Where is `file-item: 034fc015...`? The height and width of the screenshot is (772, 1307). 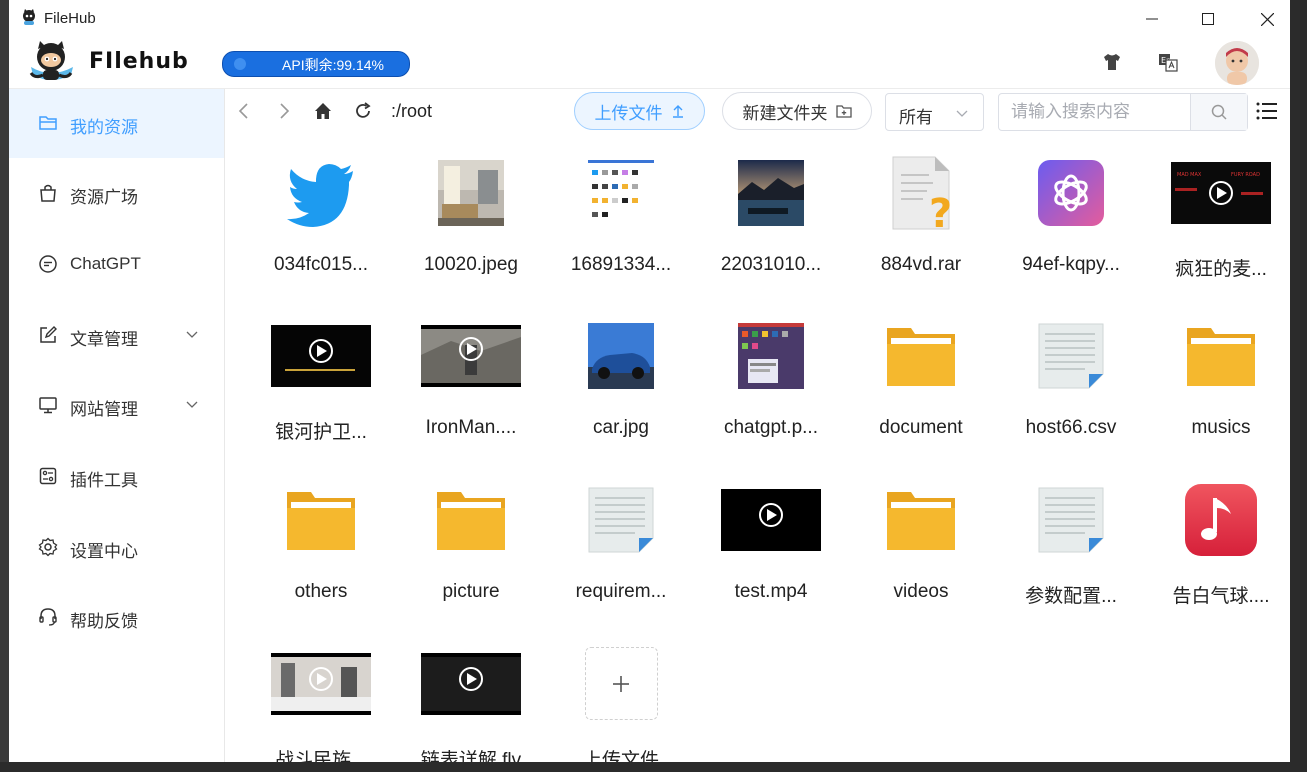
file-item: 034fc015... is located at coordinates (321, 217).